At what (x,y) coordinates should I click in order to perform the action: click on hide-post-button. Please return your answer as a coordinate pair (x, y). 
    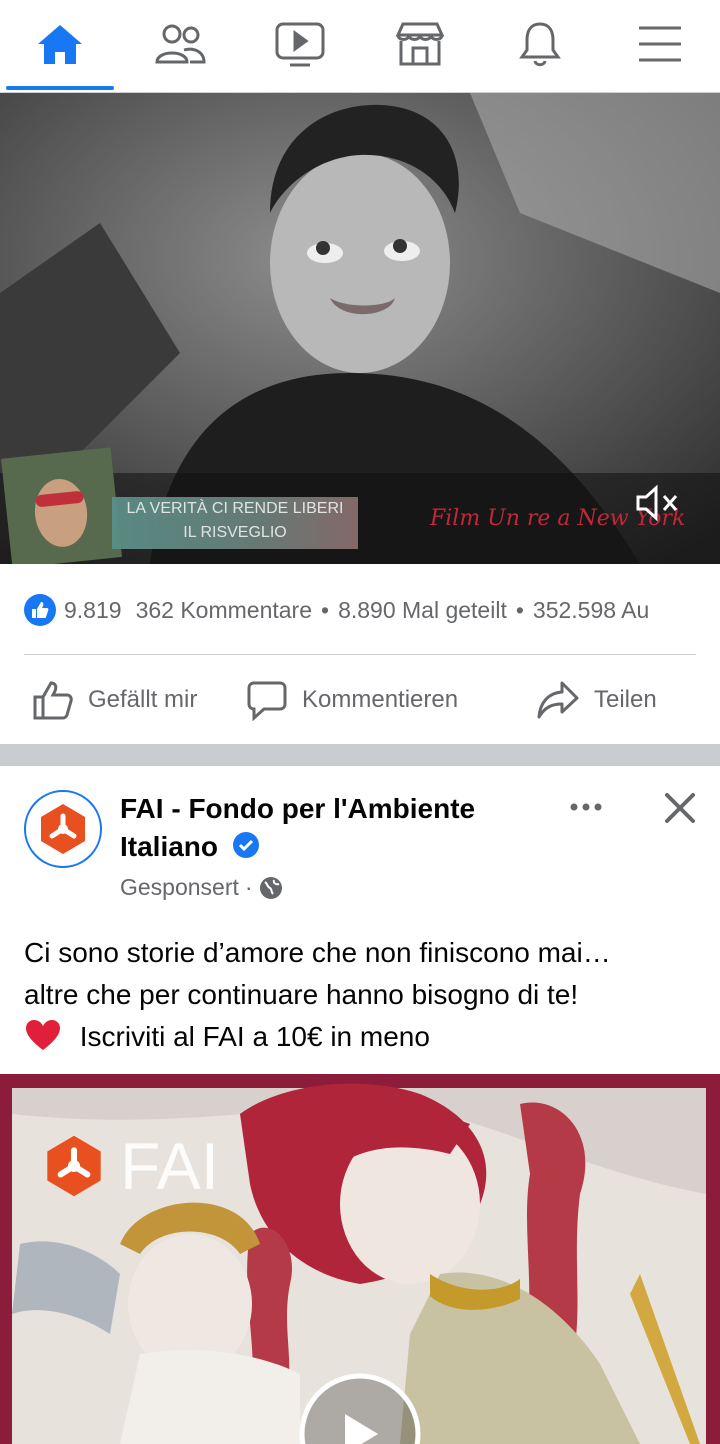
    Looking at the image, I should click on (680, 808).